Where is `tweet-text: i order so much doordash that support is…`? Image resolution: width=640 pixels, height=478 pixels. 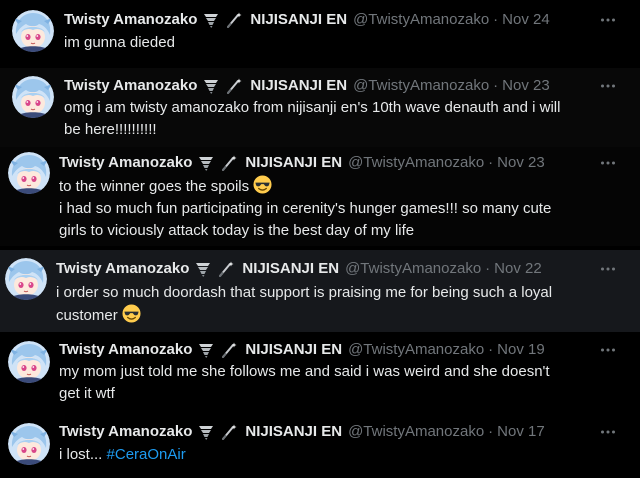
tweet-text: i order so much doordash that support is… is located at coordinates (304, 304).